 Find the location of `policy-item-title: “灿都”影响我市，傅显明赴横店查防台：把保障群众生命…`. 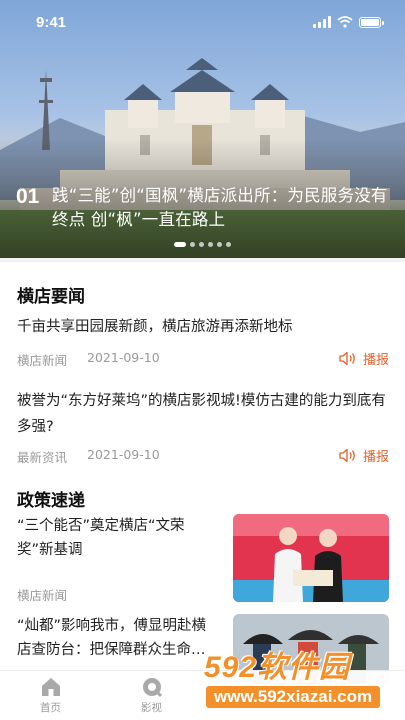

policy-item-title: “灿都”影响我市，傅显明赴横店查防台：把保障群众生命… is located at coordinates (117, 638).